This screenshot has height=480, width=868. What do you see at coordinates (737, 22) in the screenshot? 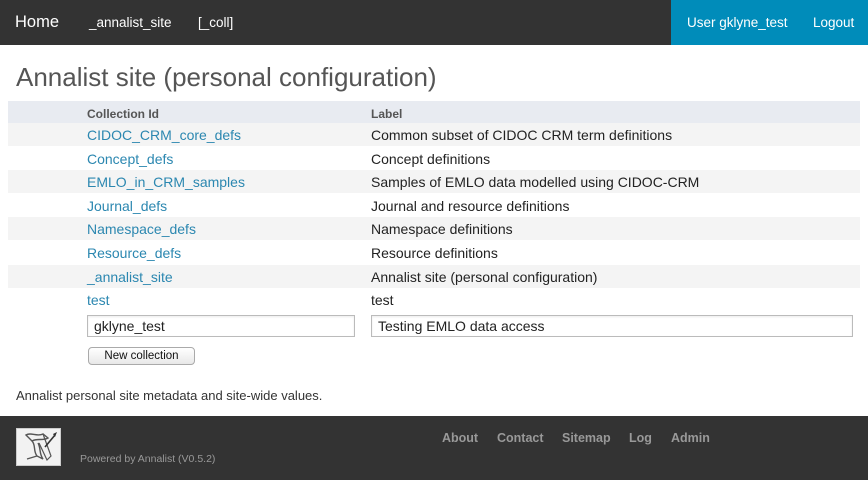
I see `user-profile-link: User gklyne_test` at bounding box center [737, 22].